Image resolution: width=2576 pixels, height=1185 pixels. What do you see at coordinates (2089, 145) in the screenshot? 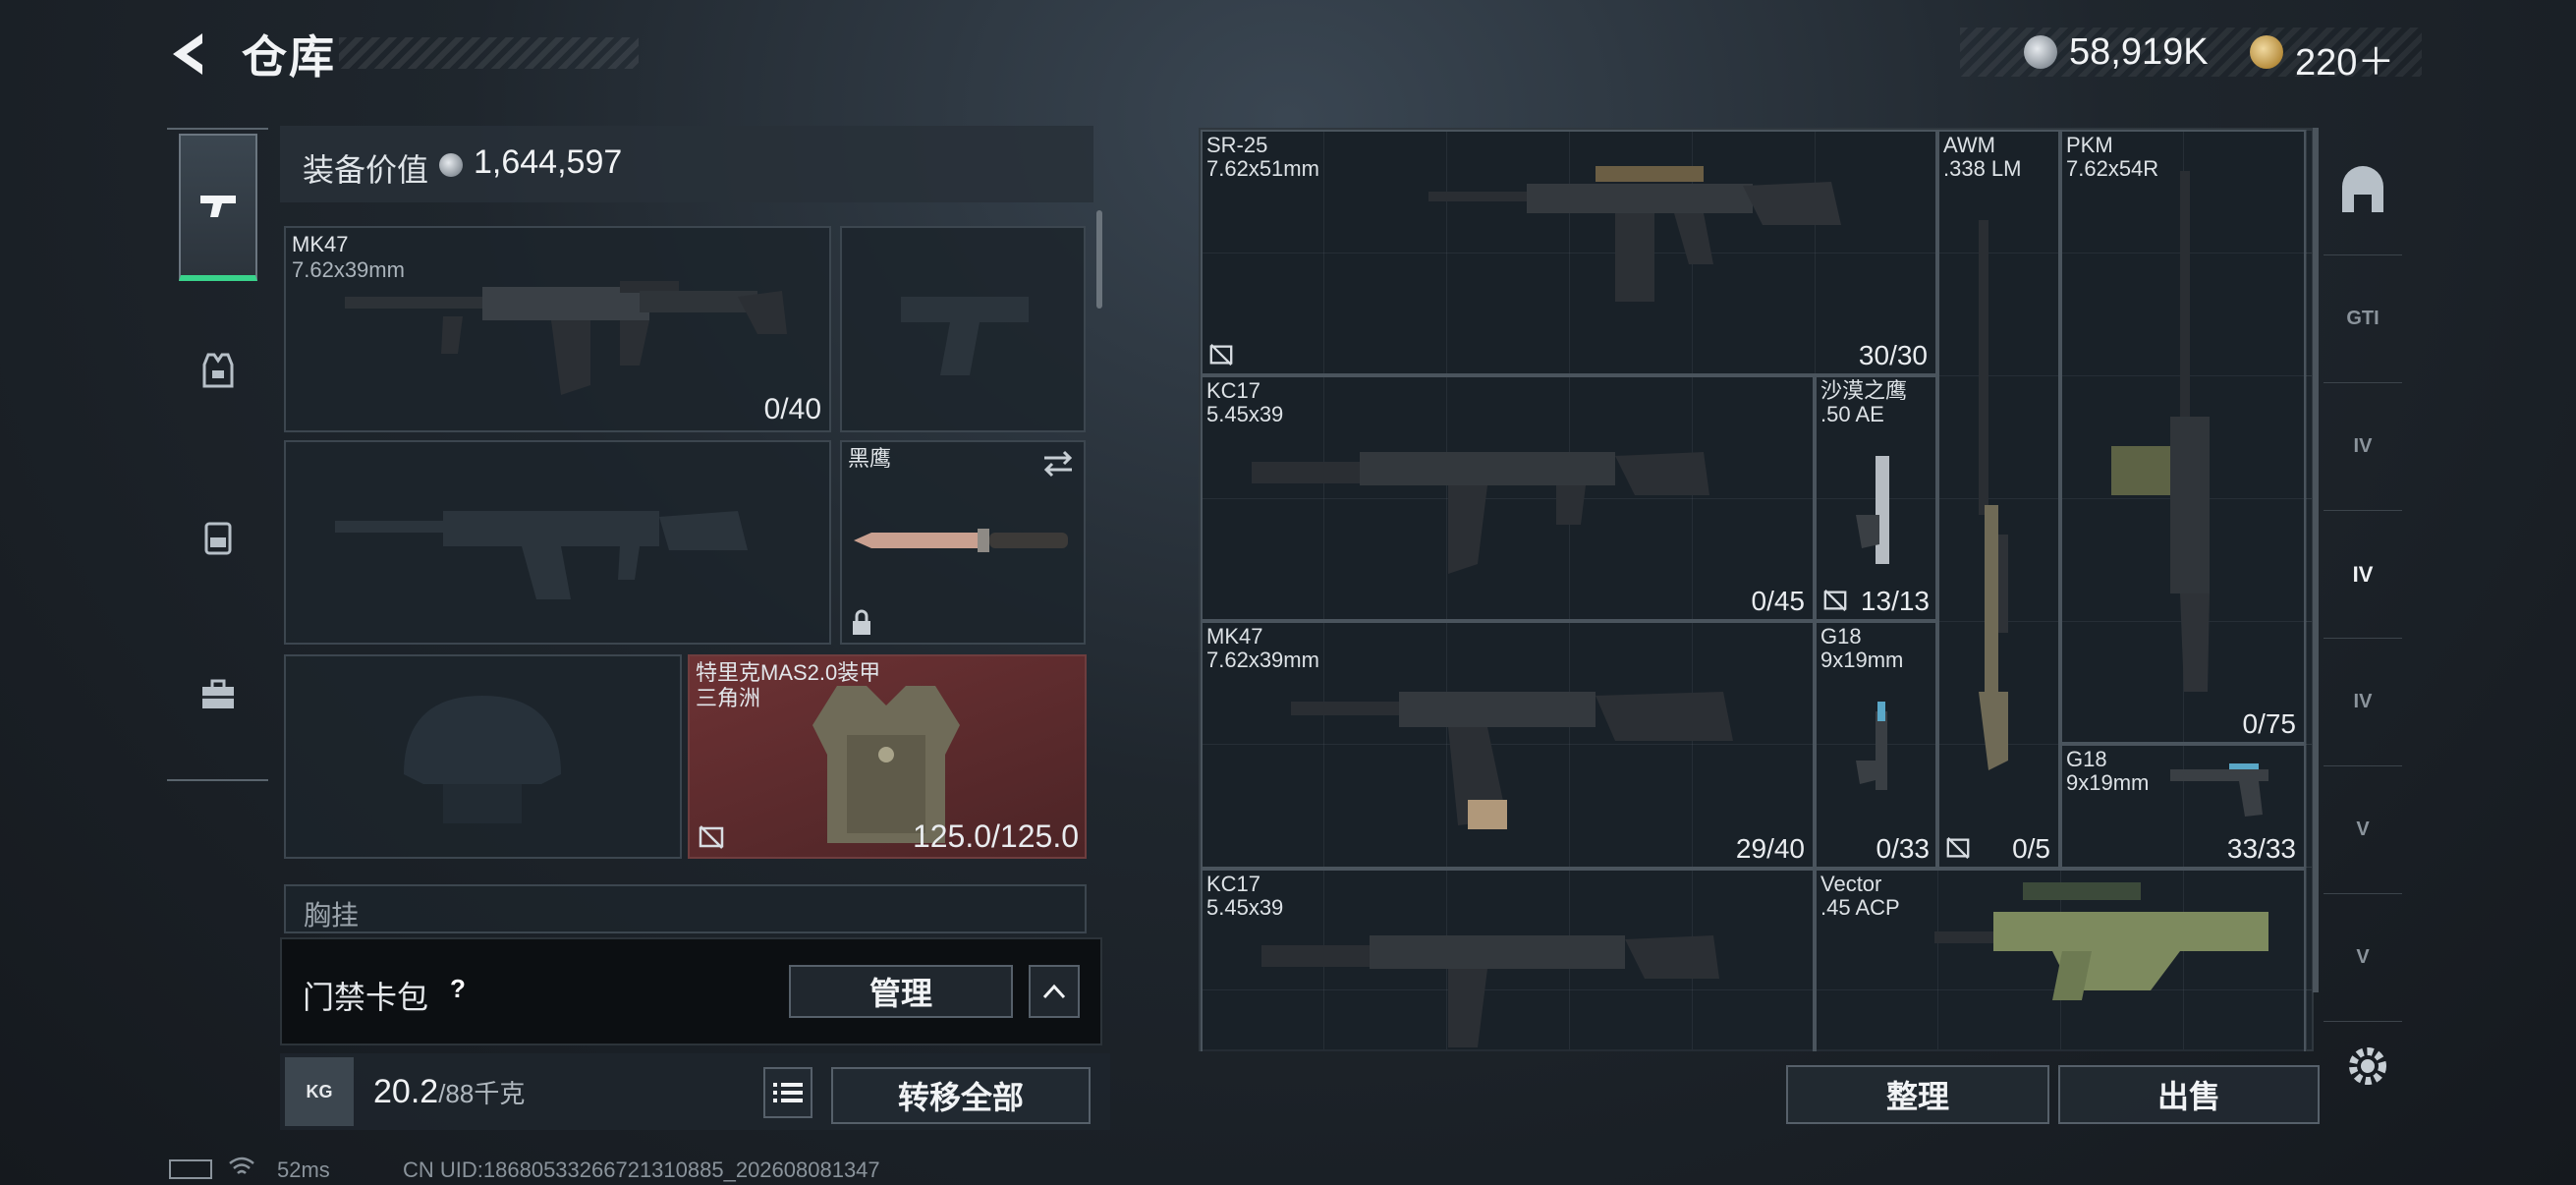
I see `item-name: PKM` at bounding box center [2089, 145].